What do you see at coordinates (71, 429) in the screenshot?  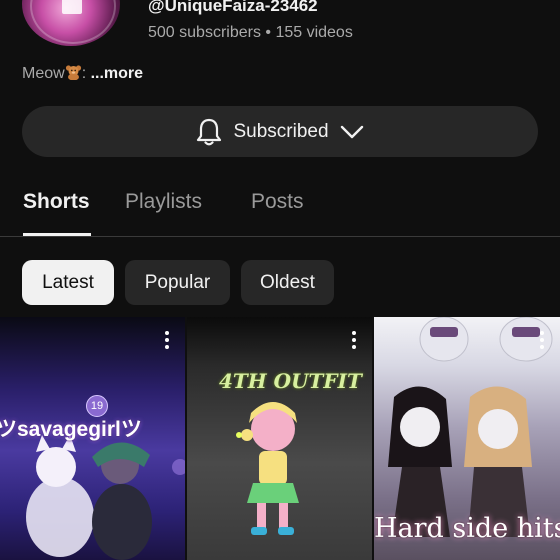 I see `short-1-caption: ツsavagegirlツ` at bounding box center [71, 429].